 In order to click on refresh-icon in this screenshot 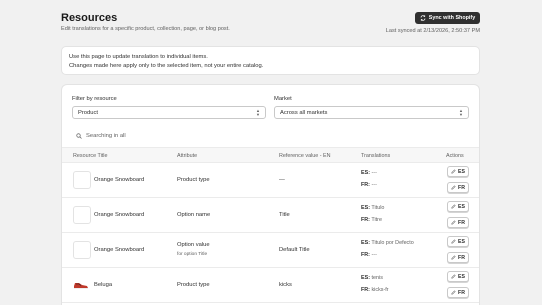, I will do `click(423, 18)`.